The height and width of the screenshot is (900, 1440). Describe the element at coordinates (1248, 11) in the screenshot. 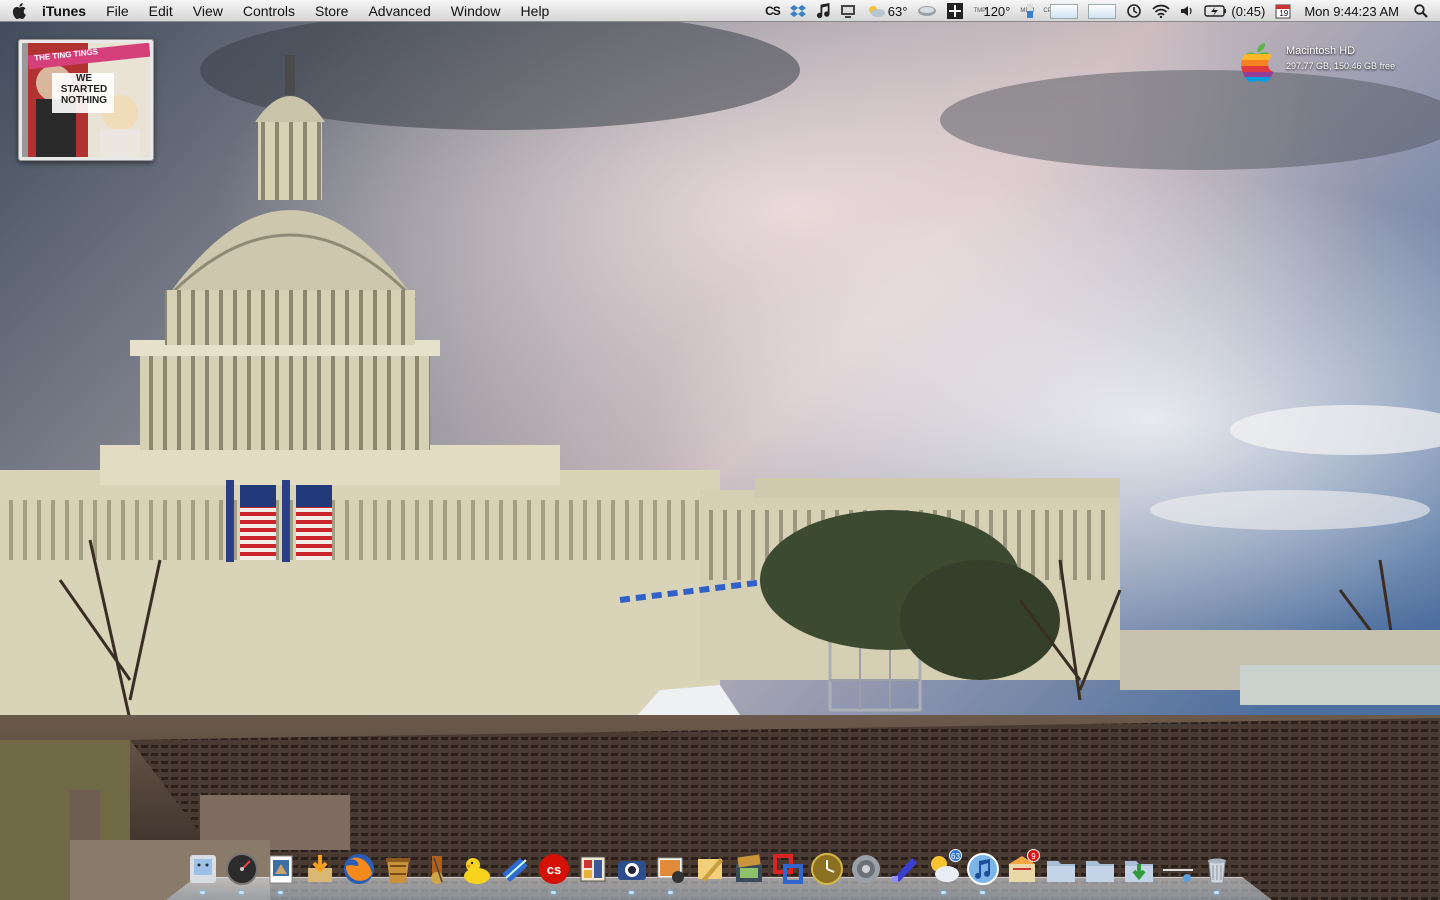

I see `battery-time: (0:45)` at that location.